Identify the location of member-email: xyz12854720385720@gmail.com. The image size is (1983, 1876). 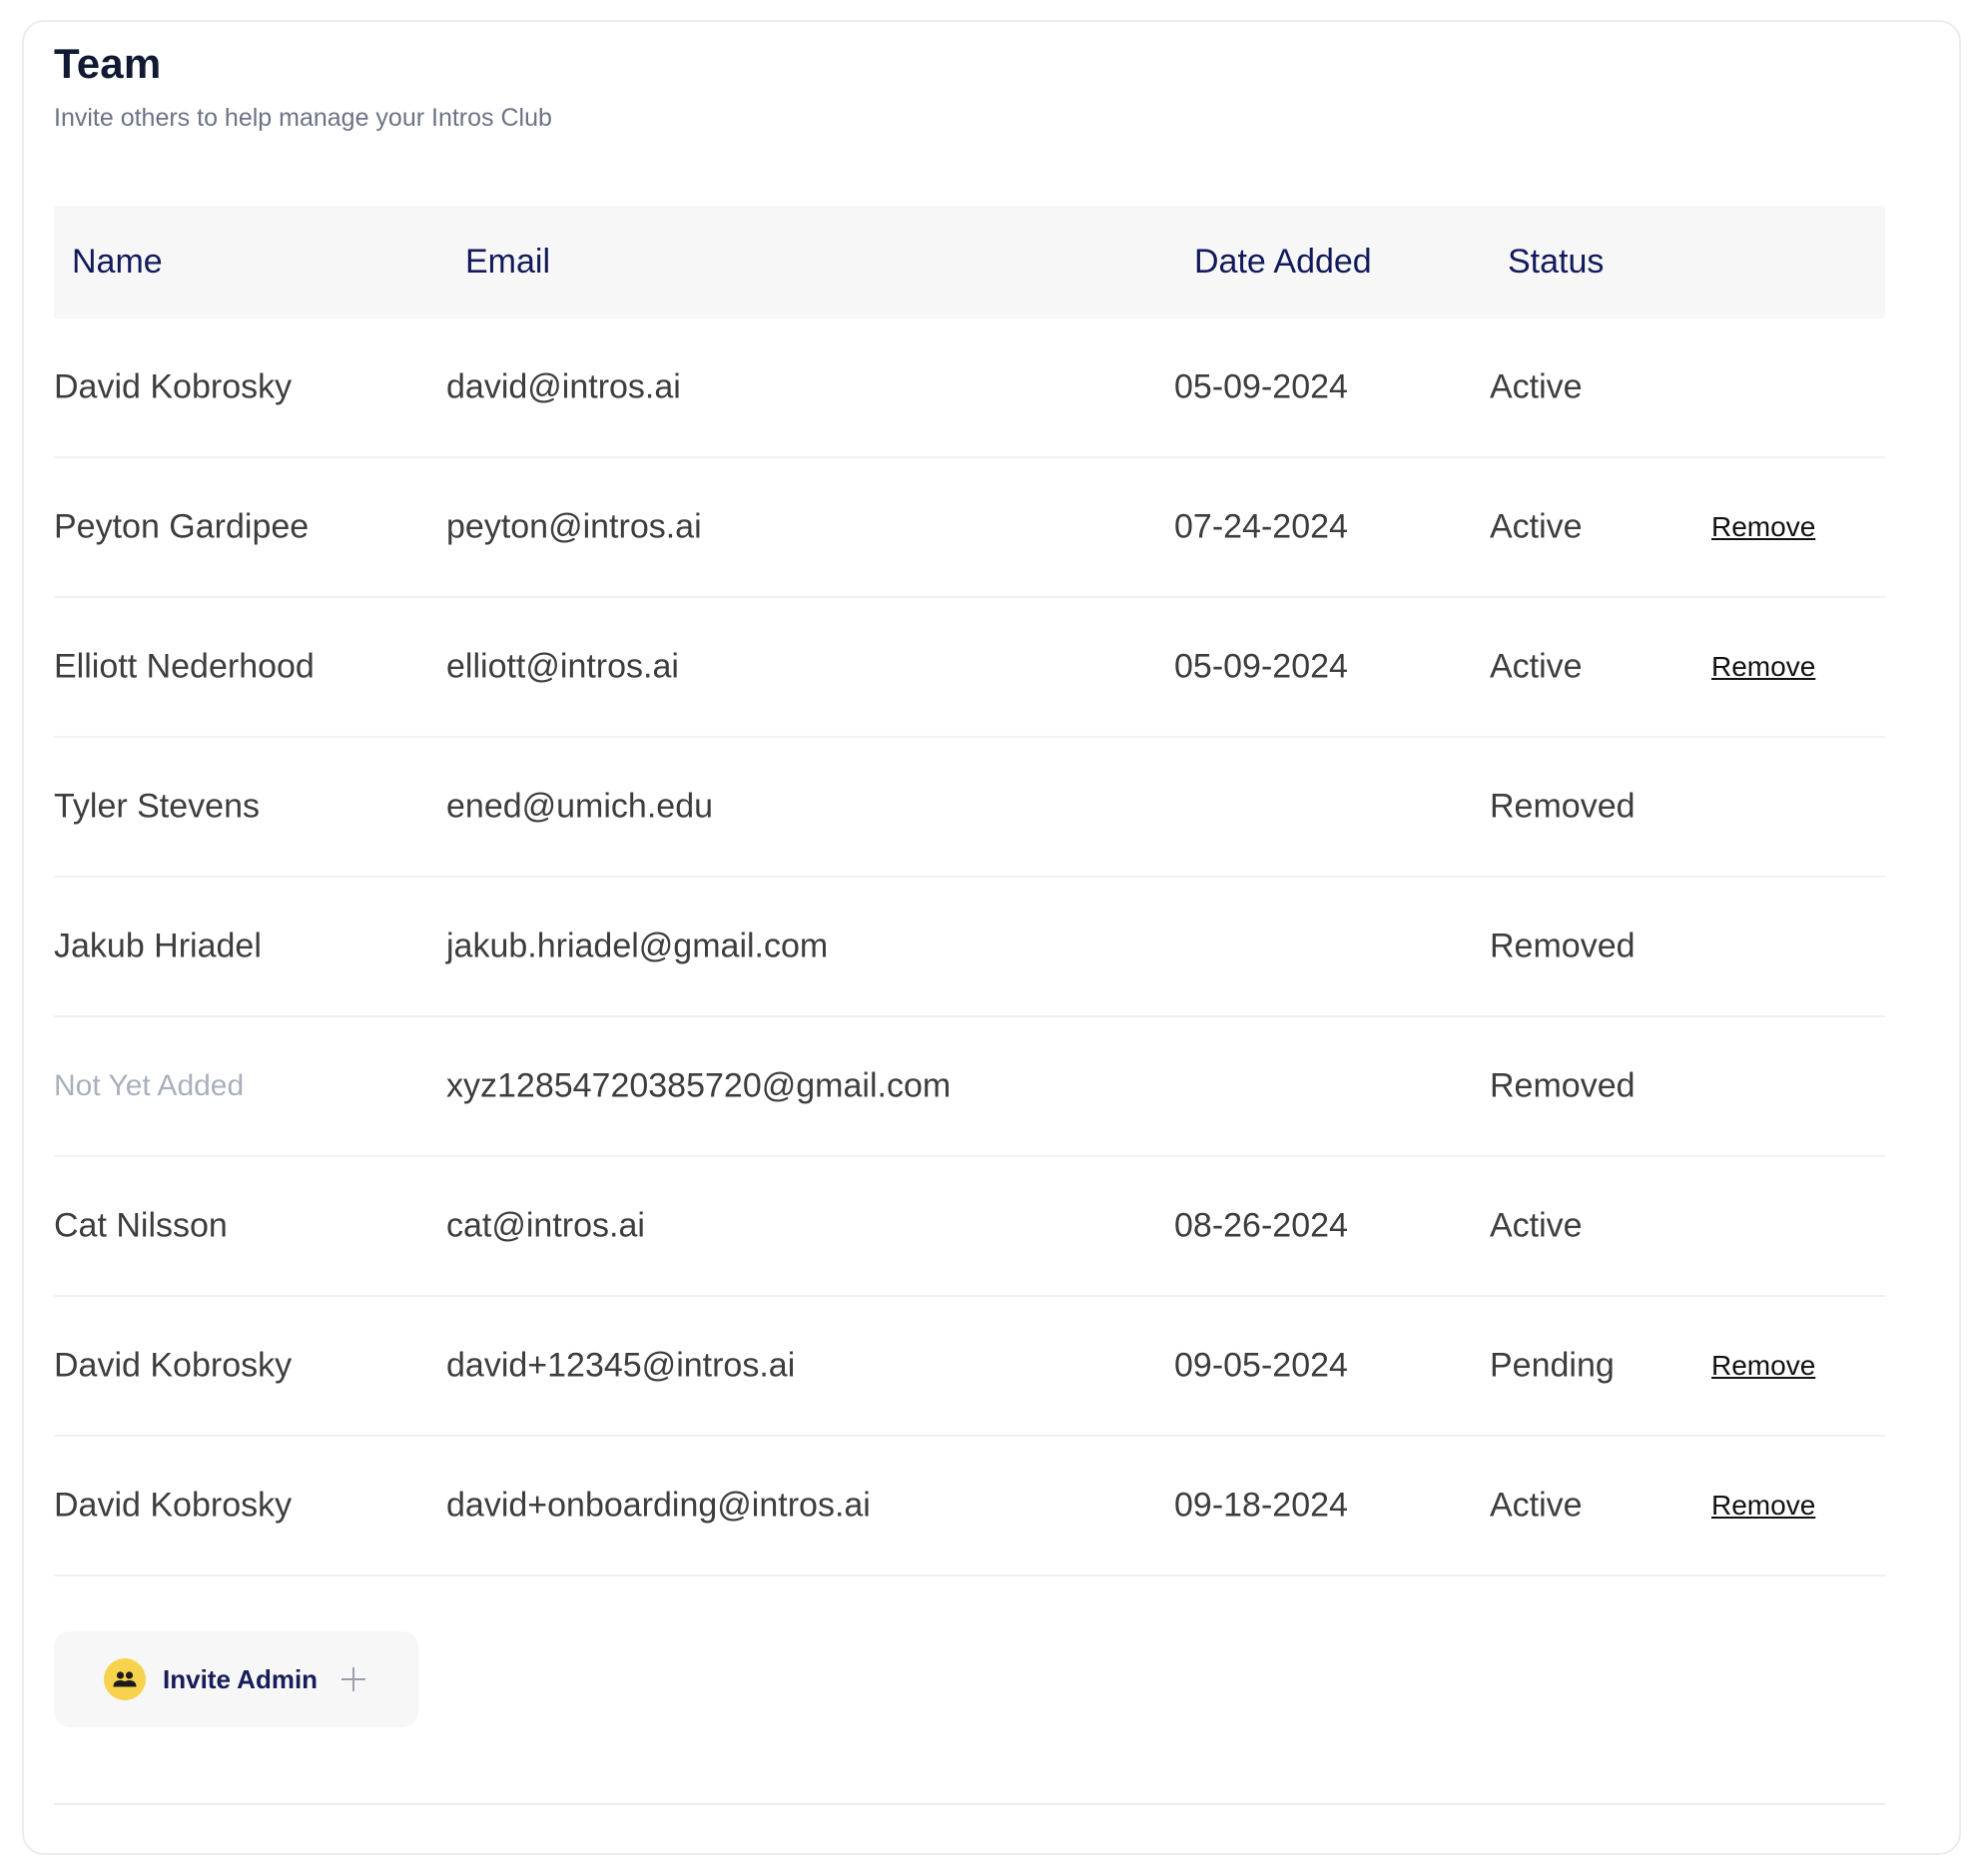
(699, 1085).